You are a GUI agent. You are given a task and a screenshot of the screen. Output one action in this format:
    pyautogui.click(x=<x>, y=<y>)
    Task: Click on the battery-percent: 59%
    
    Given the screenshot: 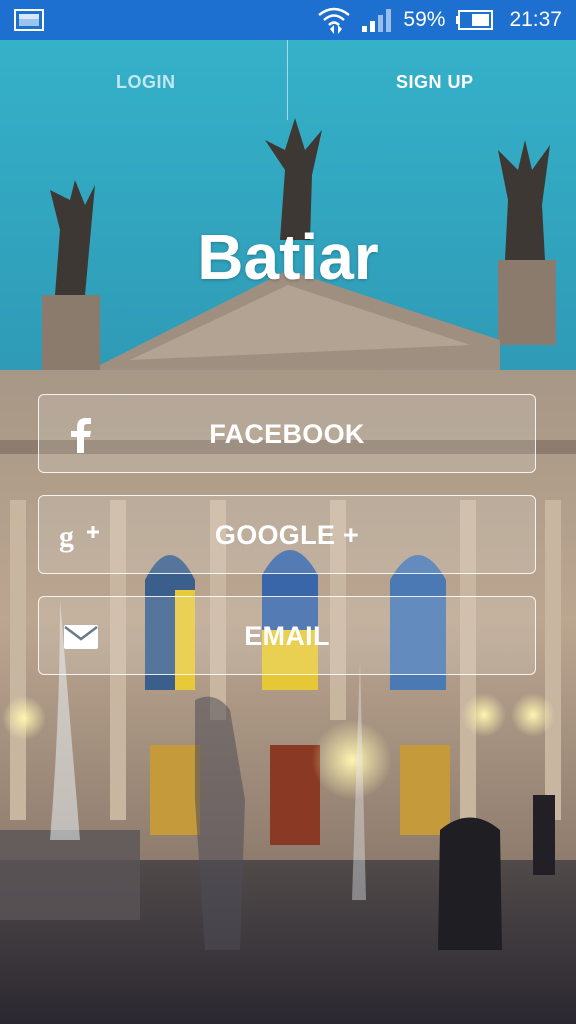 What is the action you would take?
    pyautogui.click(x=424, y=19)
    